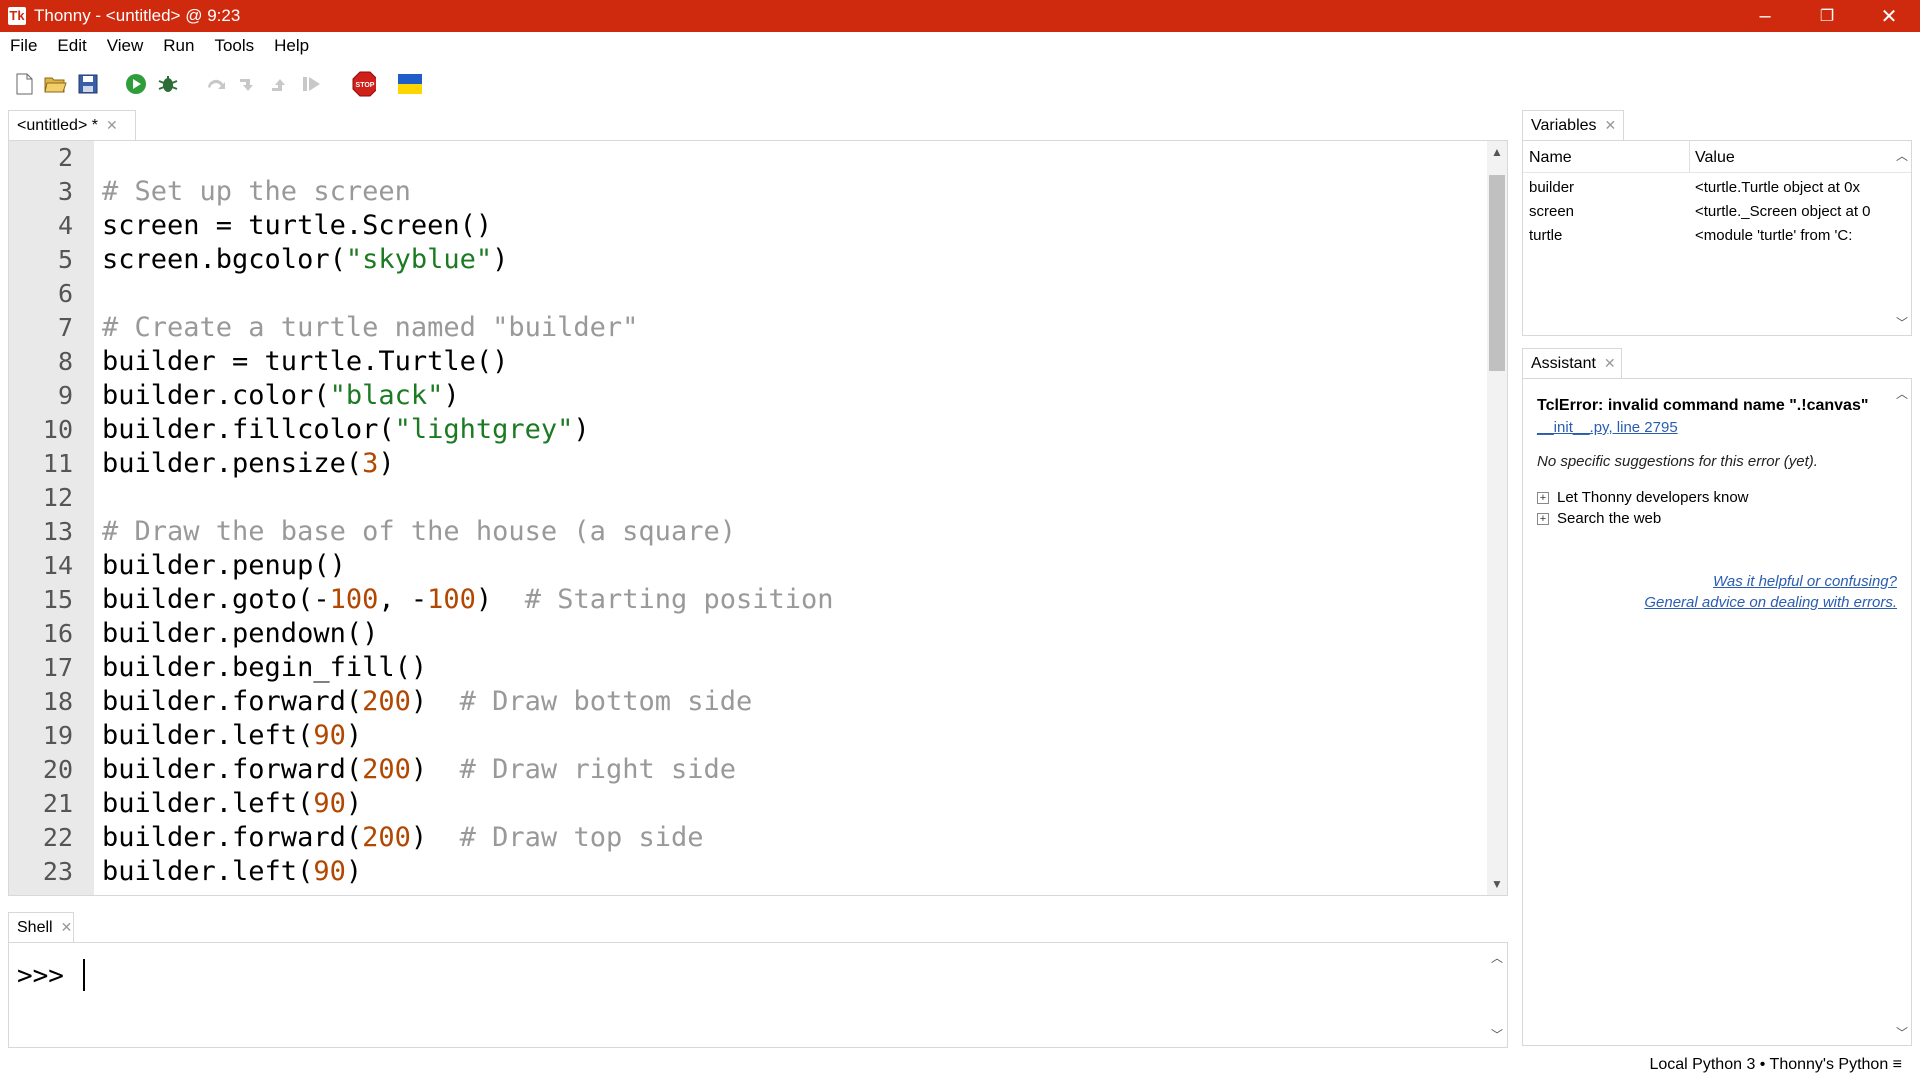 The width and height of the screenshot is (1920, 1080). What do you see at coordinates (137, 15) in the screenshot?
I see `window-title: Thonny - <untitled> @ 9:23` at bounding box center [137, 15].